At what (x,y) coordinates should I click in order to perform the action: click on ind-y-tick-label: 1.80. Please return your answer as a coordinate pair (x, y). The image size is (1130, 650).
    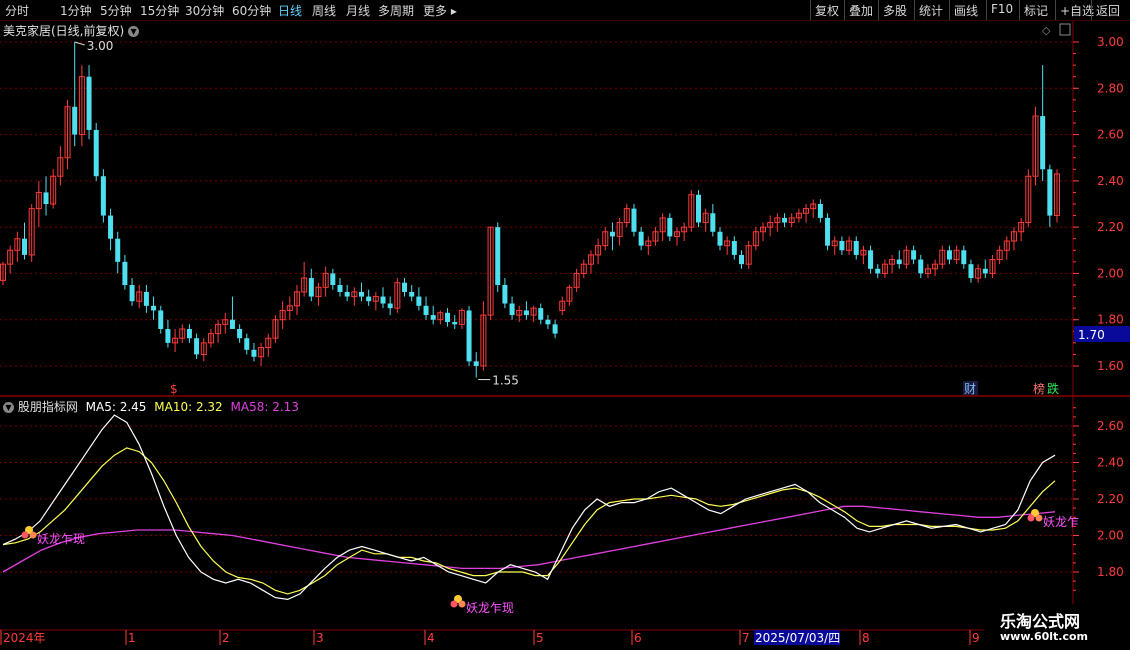
    Looking at the image, I should click on (1110, 572).